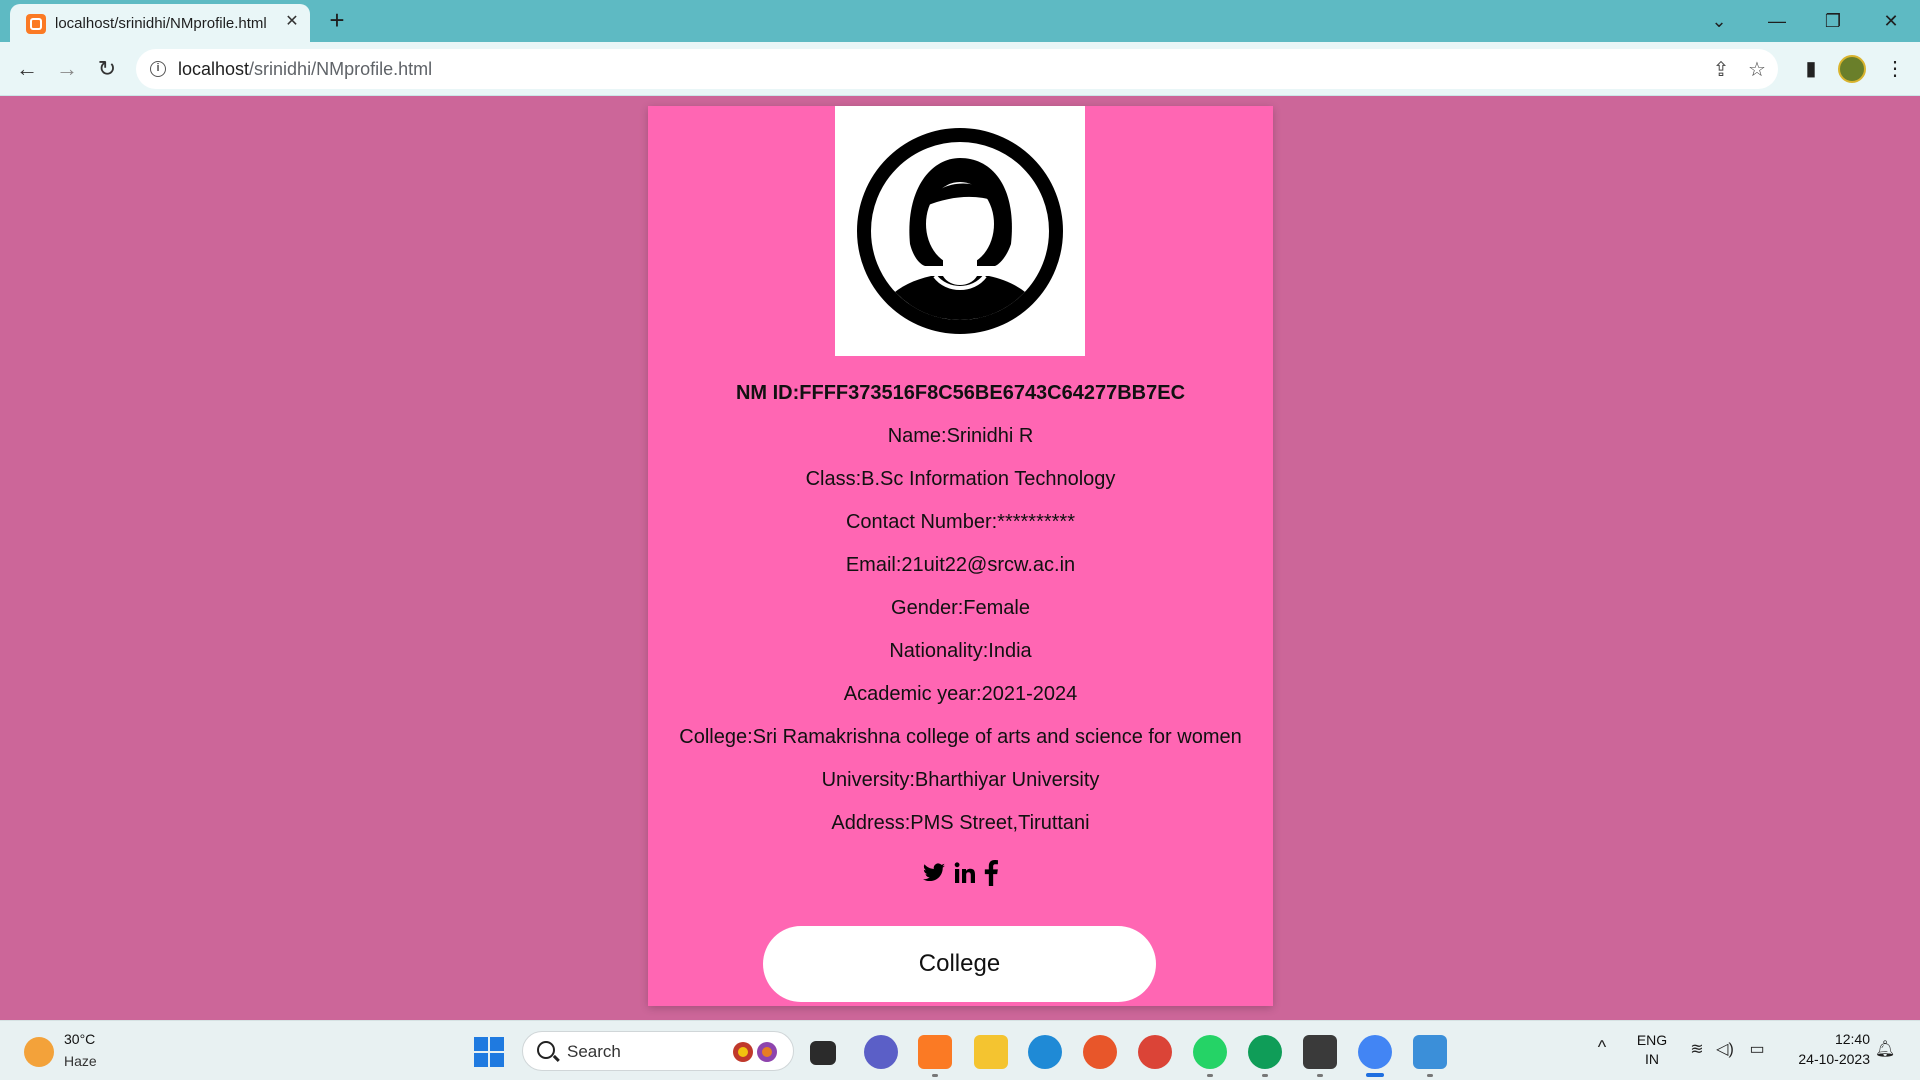  Describe the element at coordinates (1045, 1052) in the screenshot. I see `edge-icon` at that location.